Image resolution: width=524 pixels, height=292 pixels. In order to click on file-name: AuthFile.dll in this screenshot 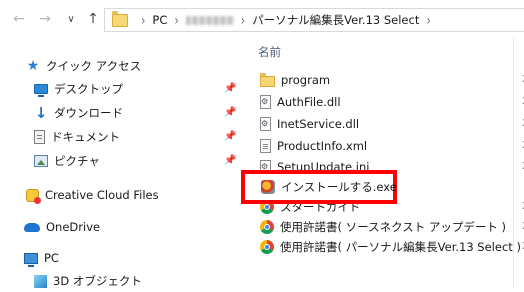, I will do `click(309, 102)`.